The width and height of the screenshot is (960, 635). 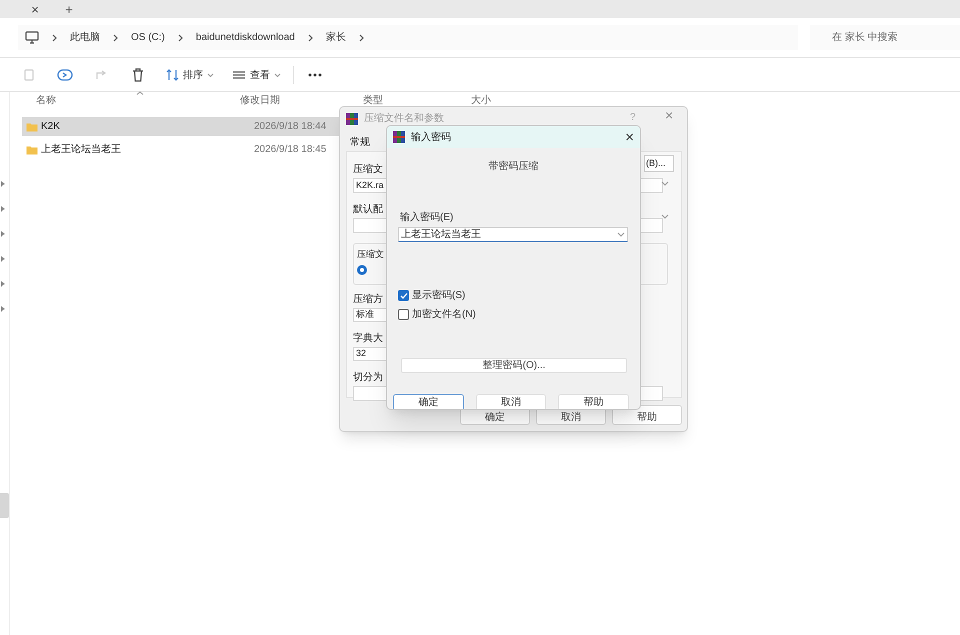 What do you see at coordinates (513, 167) in the screenshot?
I see `dialog-heading: 带密码压缩` at bounding box center [513, 167].